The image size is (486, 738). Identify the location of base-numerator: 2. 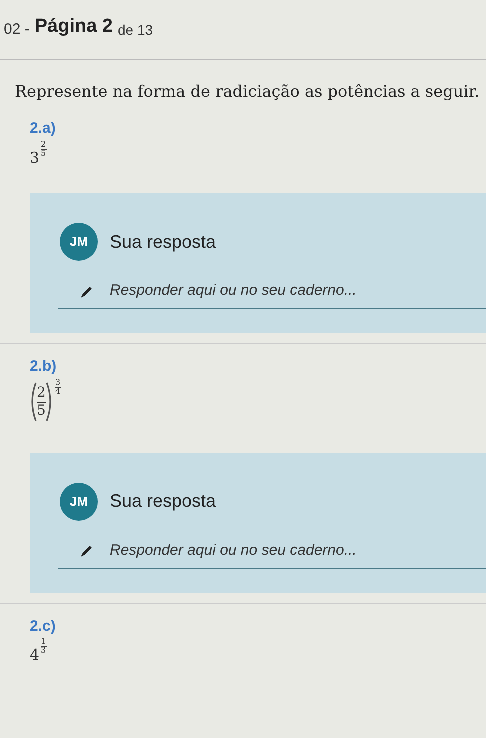
(41, 393).